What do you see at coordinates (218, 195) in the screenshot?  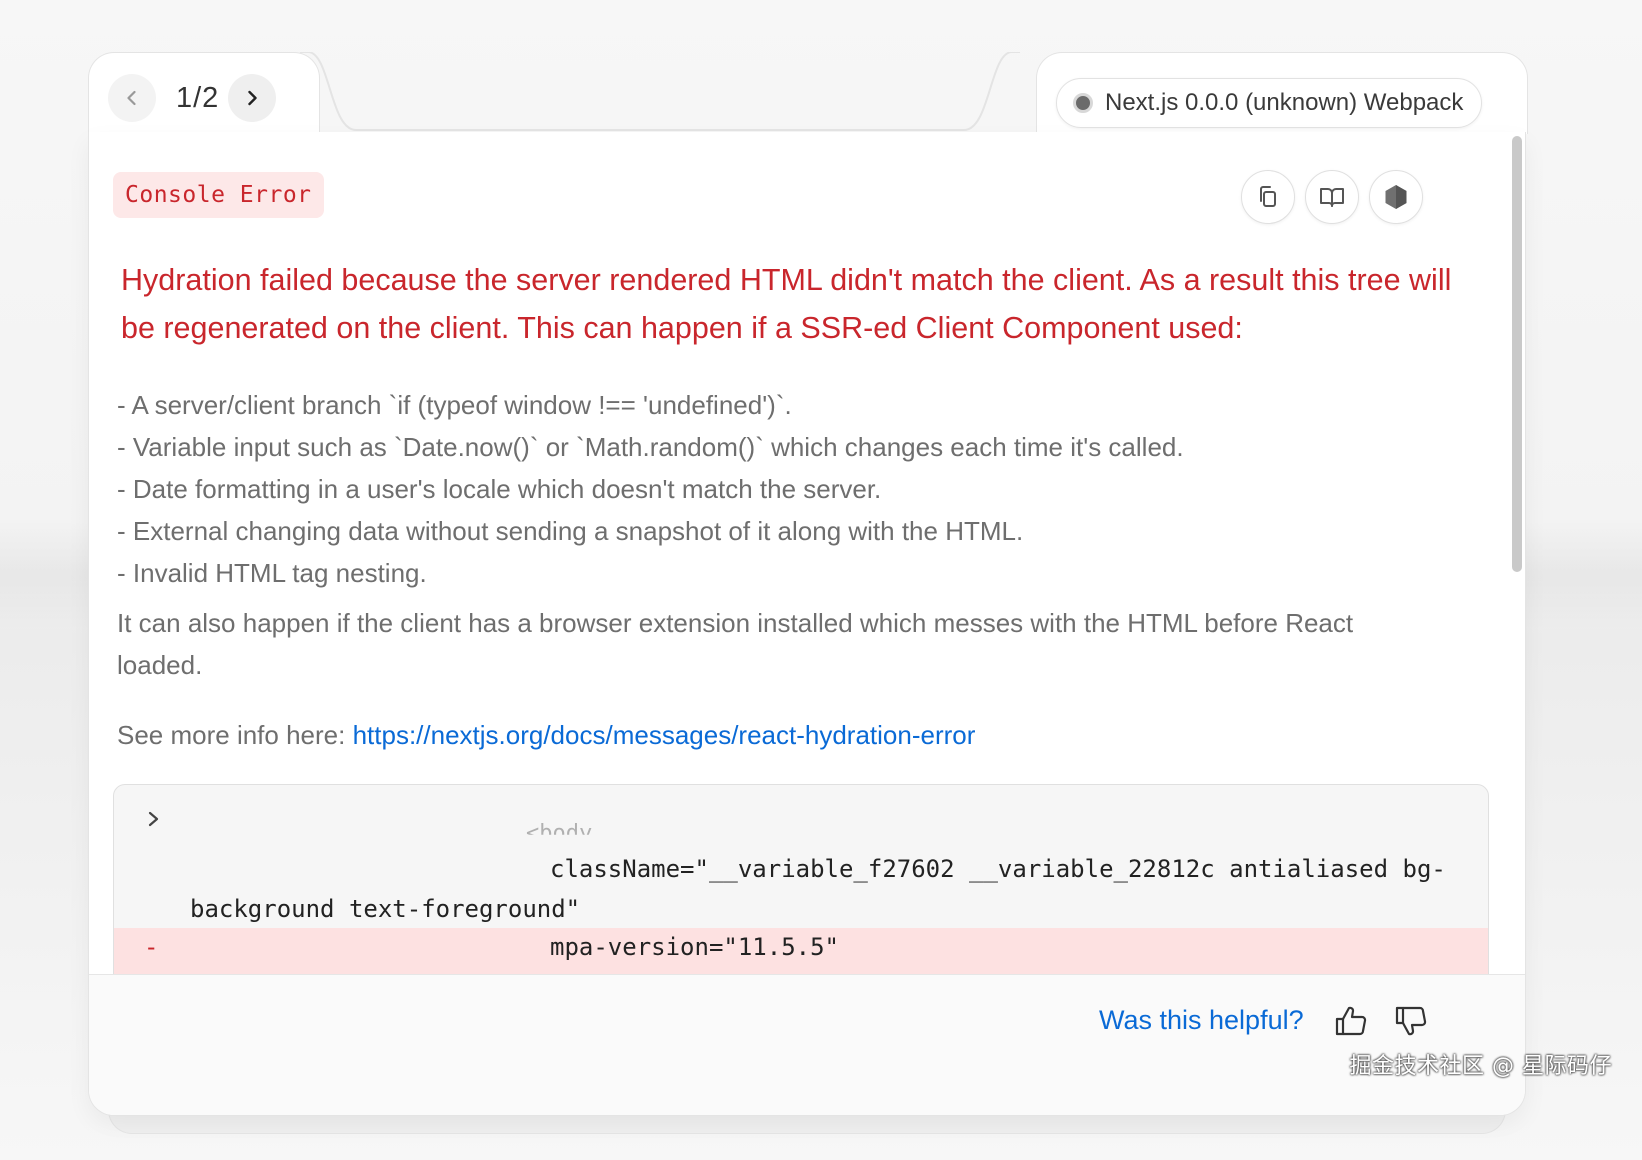 I see `error-type-badge: Console Error` at bounding box center [218, 195].